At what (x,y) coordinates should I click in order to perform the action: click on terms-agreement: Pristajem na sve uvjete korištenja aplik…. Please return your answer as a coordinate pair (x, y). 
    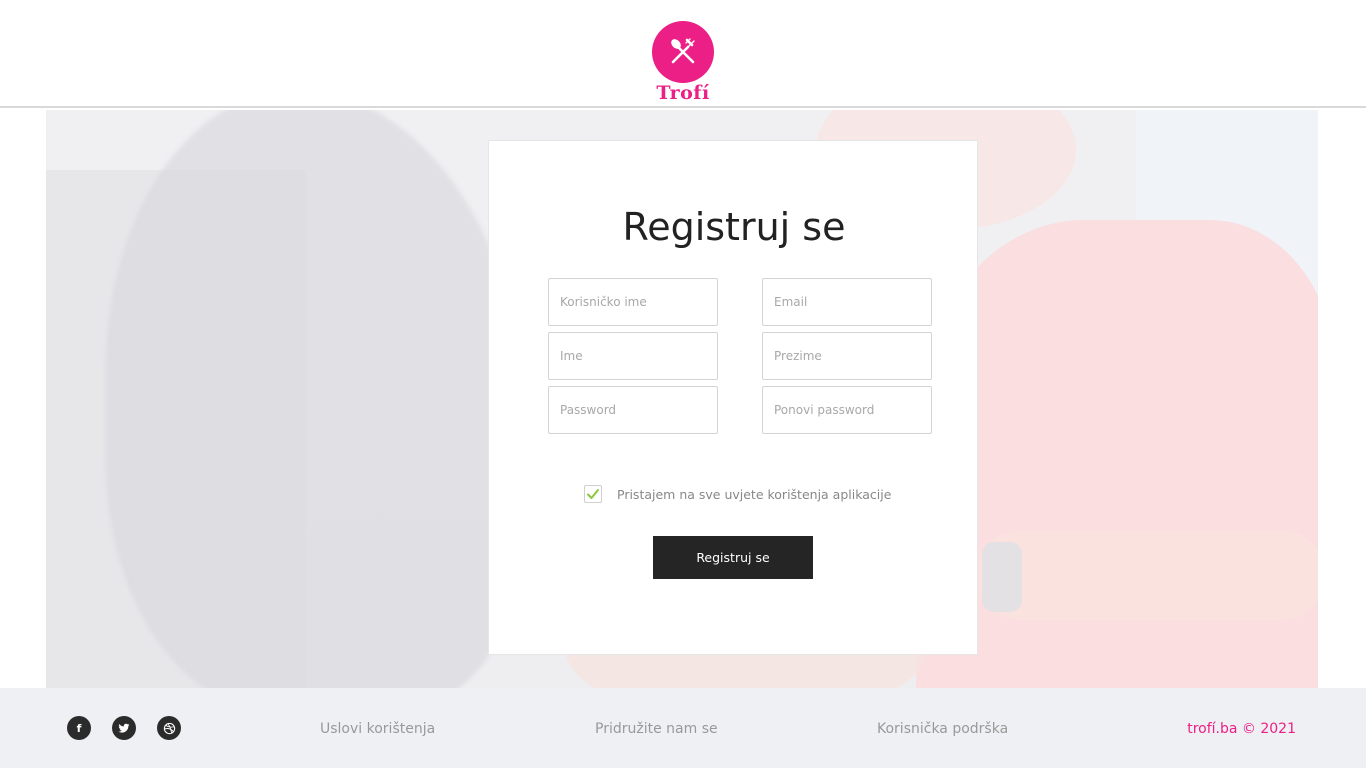
    Looking at the image, I should click on (737, 494).